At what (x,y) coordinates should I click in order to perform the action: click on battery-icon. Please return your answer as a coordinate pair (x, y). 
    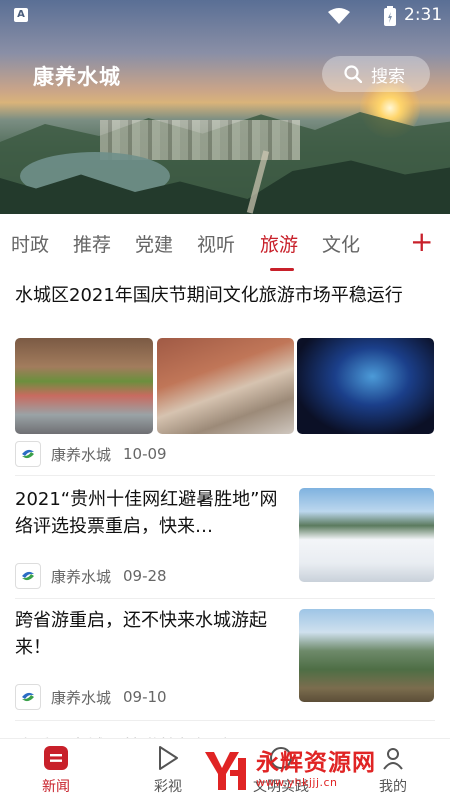
    Looking at the image, I should click on (390, 18).